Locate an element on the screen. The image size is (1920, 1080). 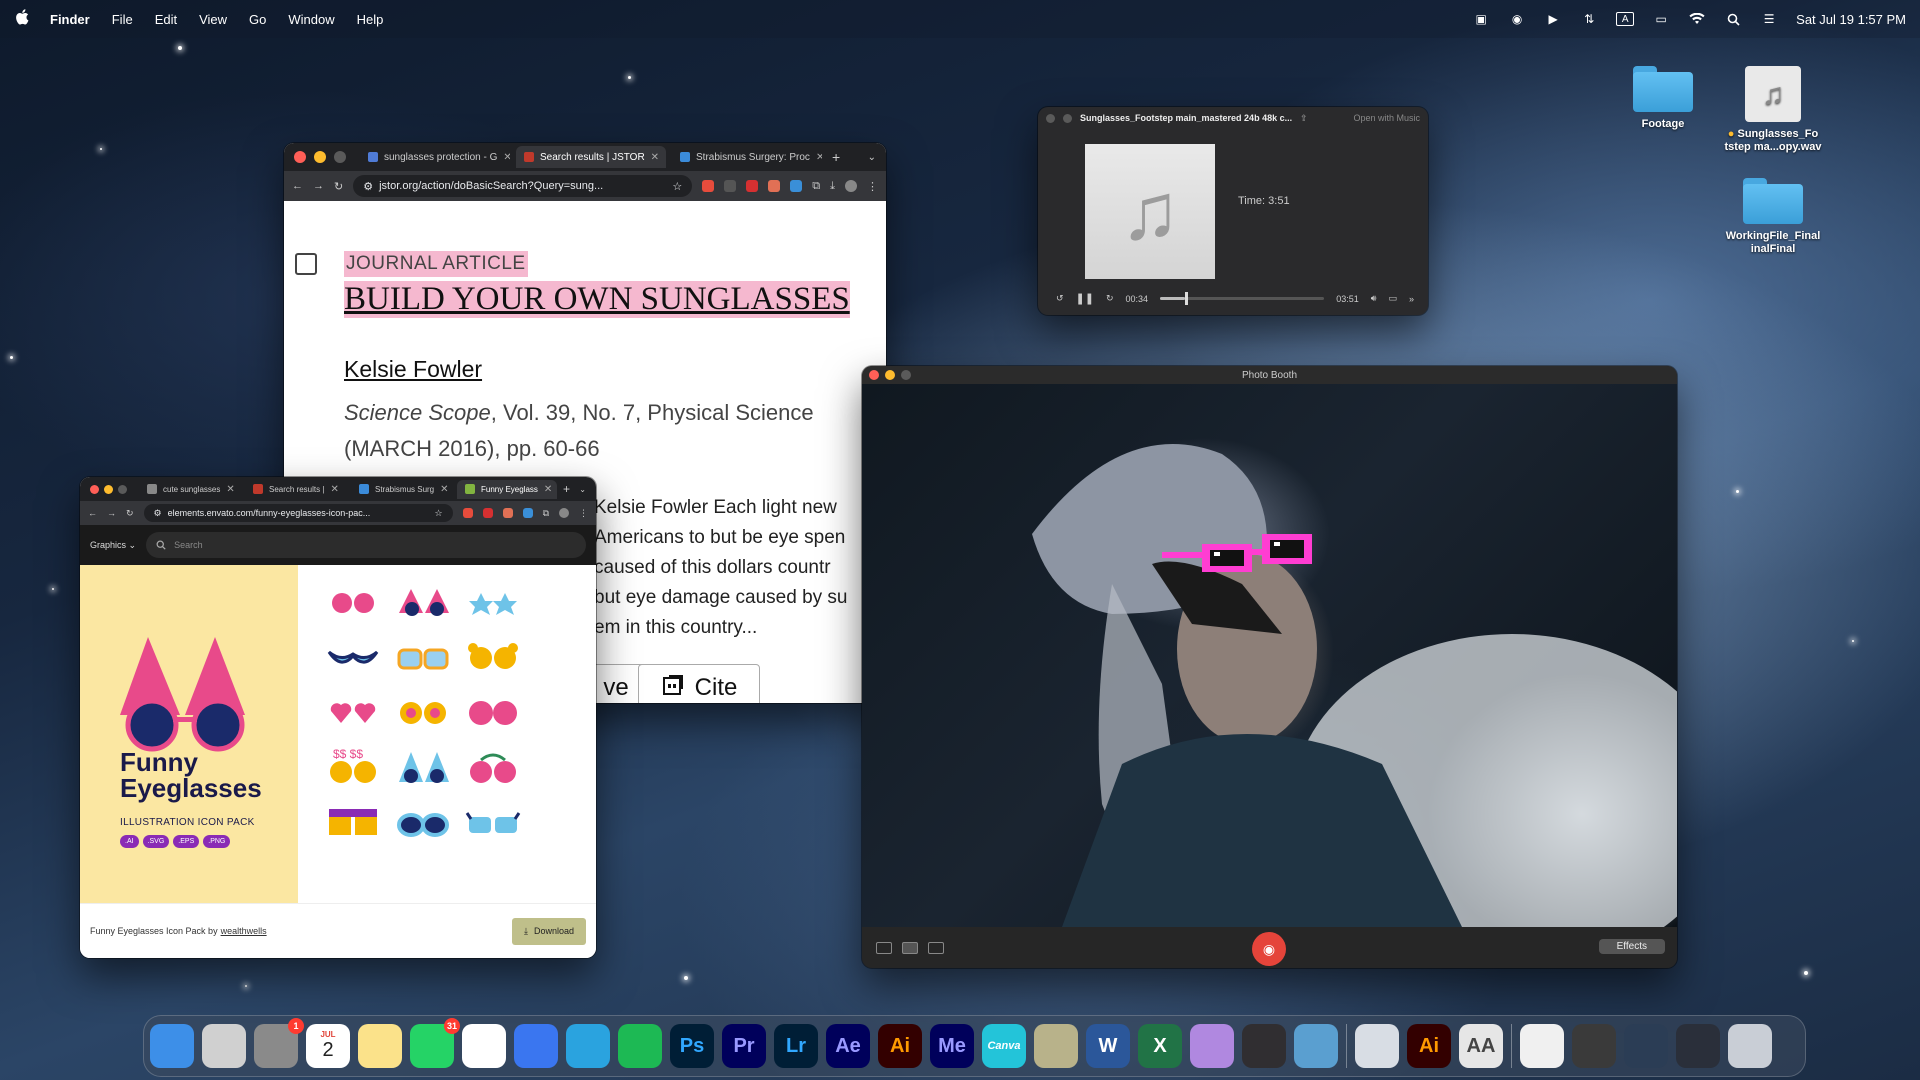
dock-font-book: AA is located at coordinates (1481, 1046).